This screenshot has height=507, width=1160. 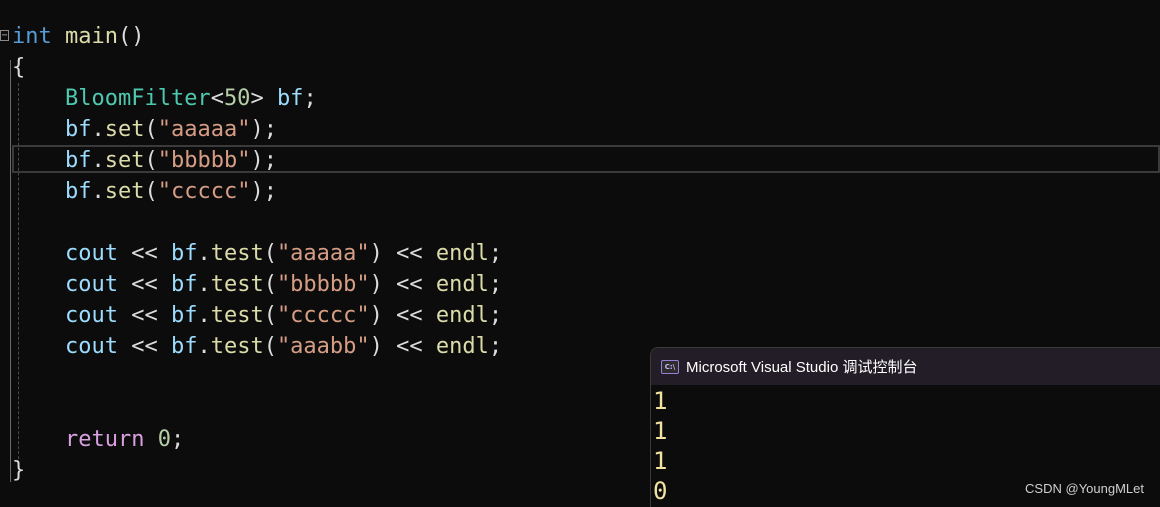 What do you see at coordinates (237, 98) in the screenshot?
I see `code-token: 50` at bounding box center [237, 98].